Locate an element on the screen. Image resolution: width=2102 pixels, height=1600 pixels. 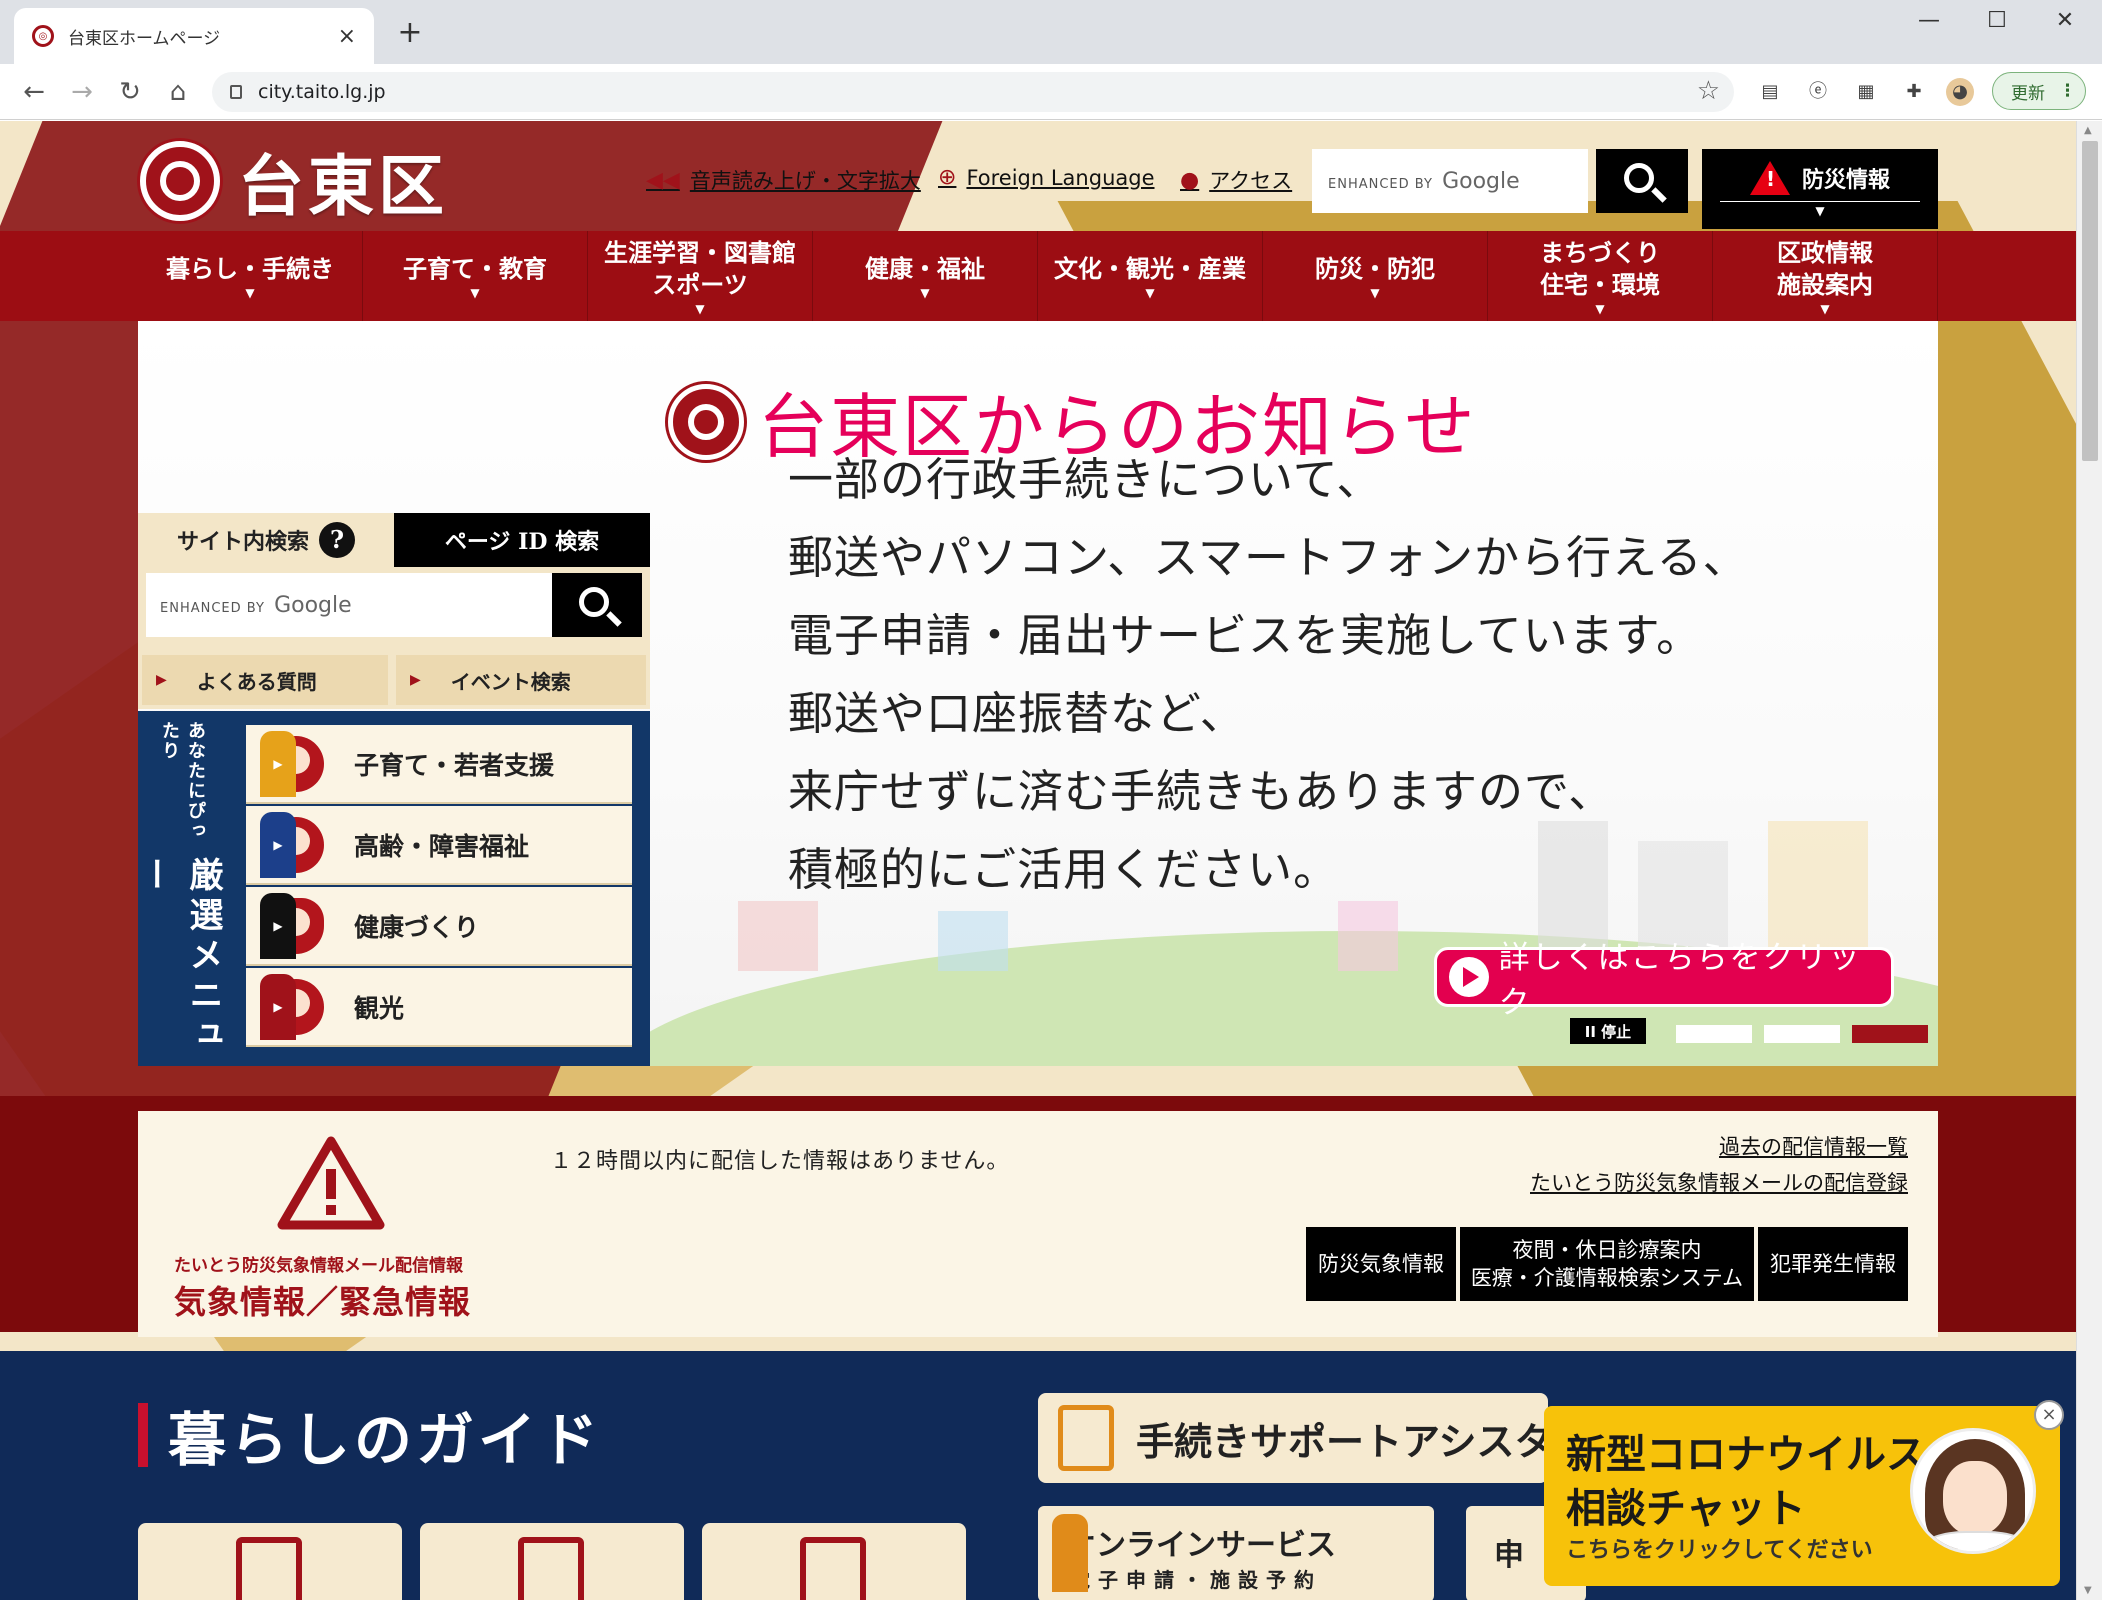
access-link: ● アクセス is located at coordinates (1236, 180).